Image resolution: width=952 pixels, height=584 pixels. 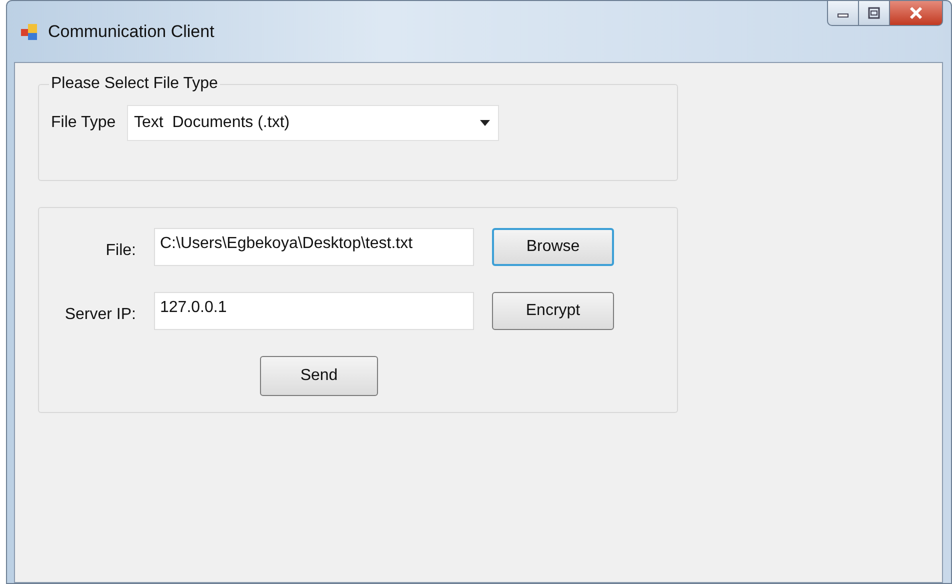 I want to click on field-label: File:, so click(x=120, y=250).